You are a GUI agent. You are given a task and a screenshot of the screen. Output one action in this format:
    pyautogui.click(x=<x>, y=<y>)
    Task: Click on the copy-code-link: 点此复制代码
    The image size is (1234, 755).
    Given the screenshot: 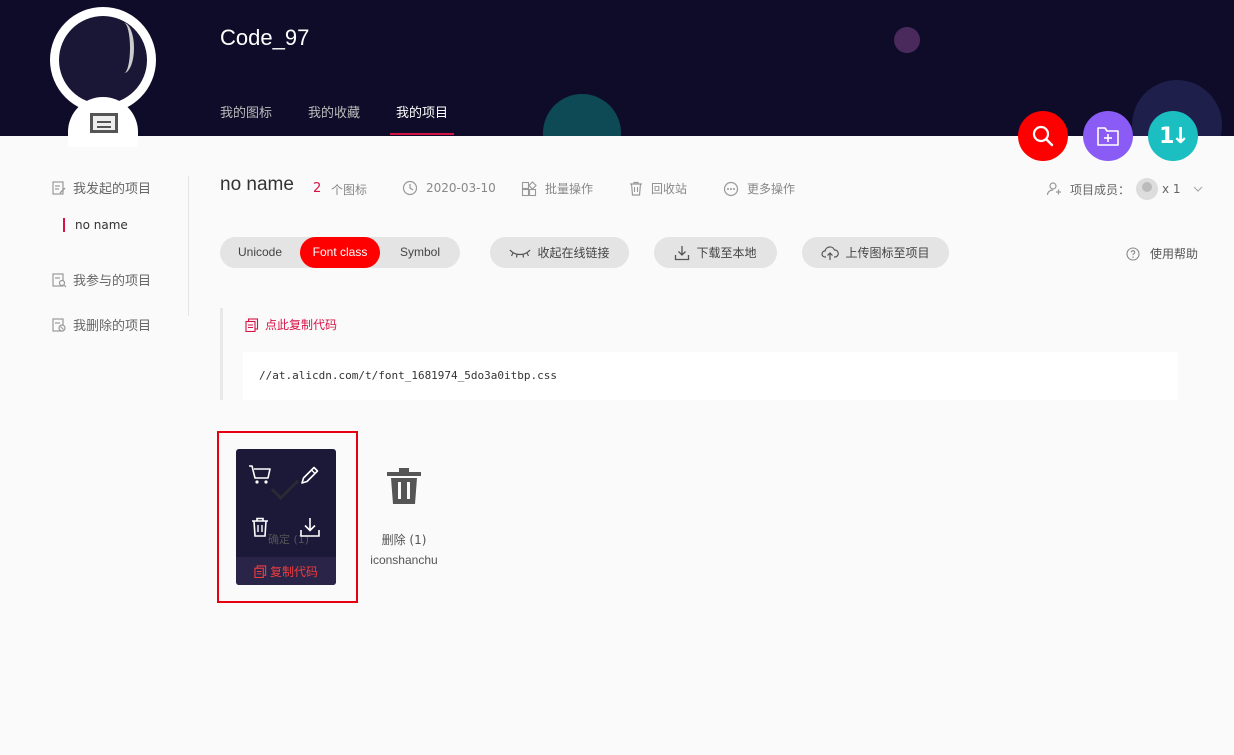 What is the action you would take?
    pyautogui.click(x=291, y=324)
    